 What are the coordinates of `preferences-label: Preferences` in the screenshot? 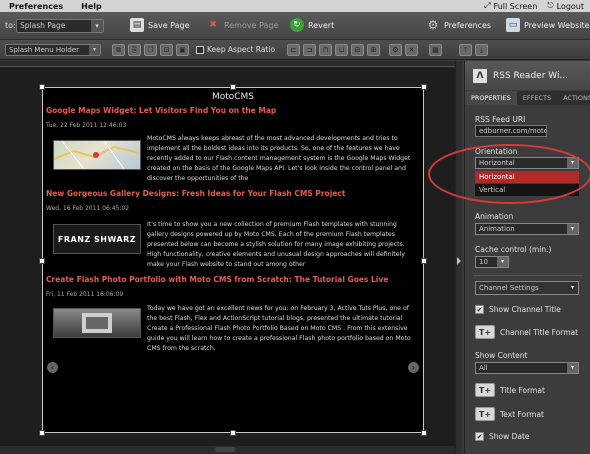 It's located at (468, 25).